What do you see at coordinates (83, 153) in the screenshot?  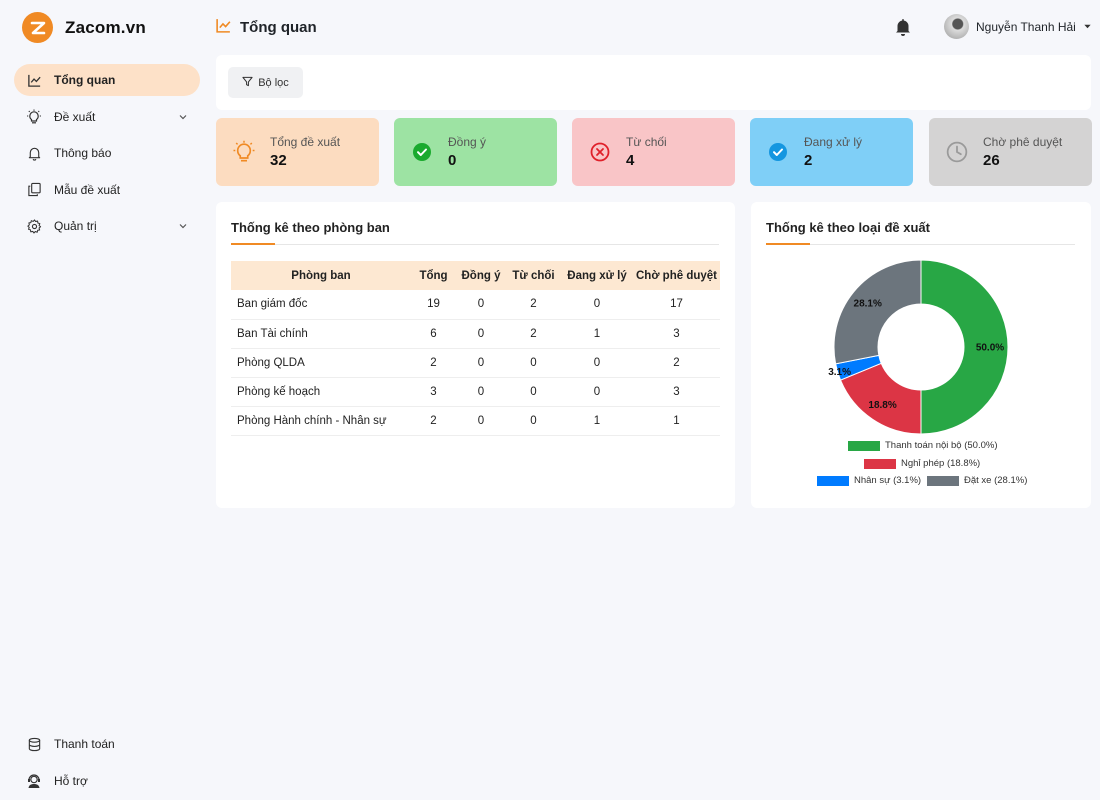 I see `sidebar-item-label: Thông báo` at bounding box center [83, 153].